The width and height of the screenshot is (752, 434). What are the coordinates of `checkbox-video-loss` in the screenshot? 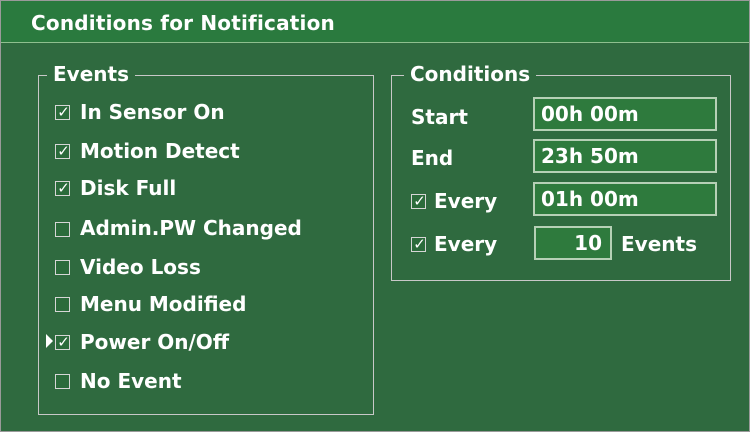 It's located at (62, 267).